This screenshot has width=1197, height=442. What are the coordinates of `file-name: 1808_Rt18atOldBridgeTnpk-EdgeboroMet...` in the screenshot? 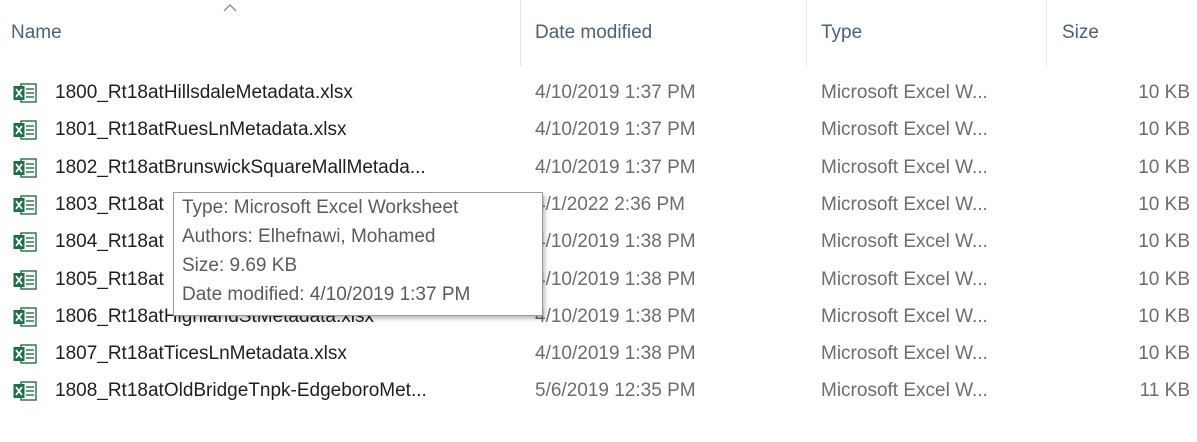 It's located at (241, 391).